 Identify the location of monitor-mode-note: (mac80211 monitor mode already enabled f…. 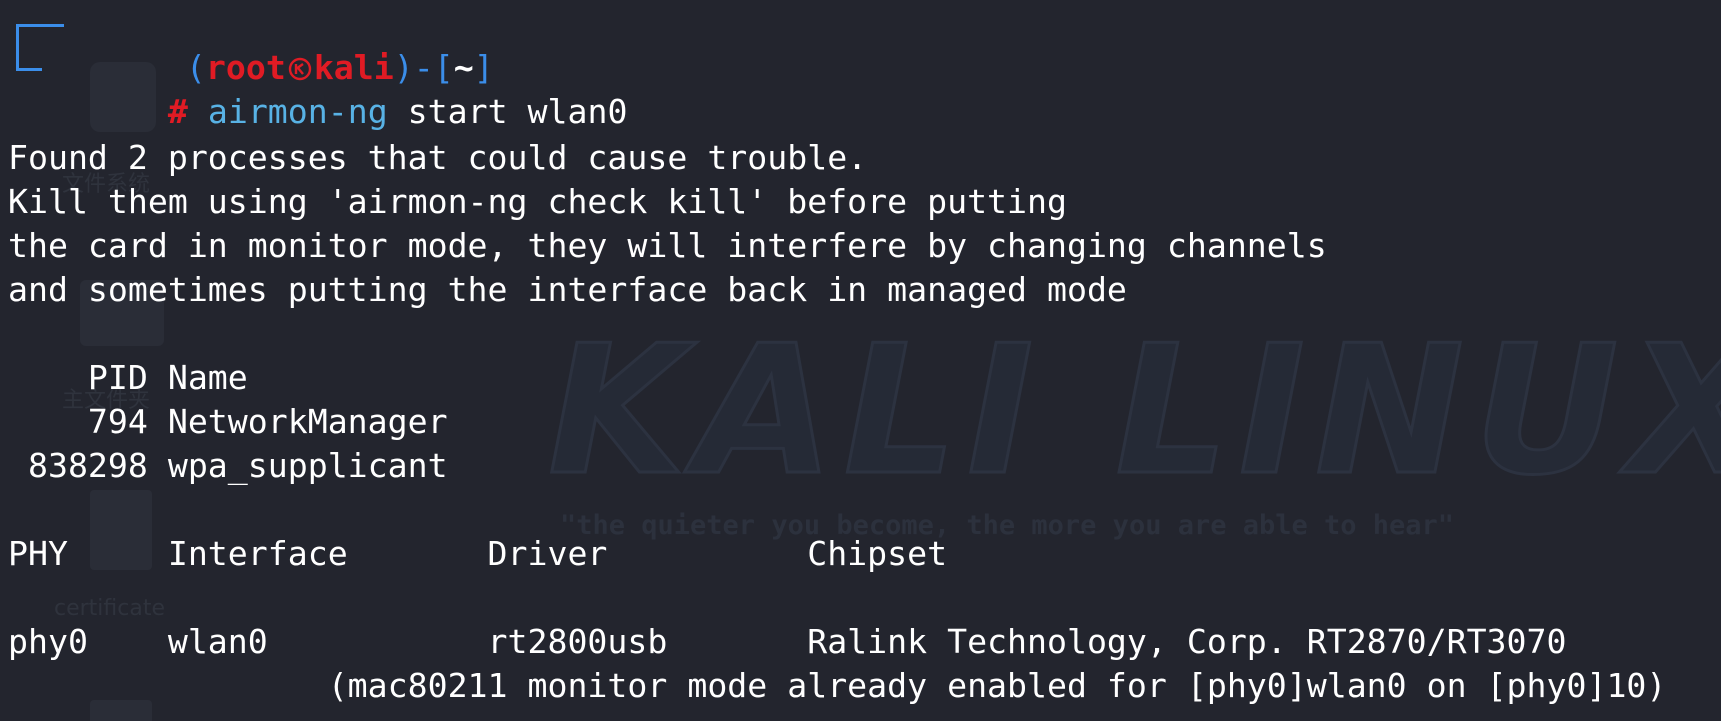
(837, 685).